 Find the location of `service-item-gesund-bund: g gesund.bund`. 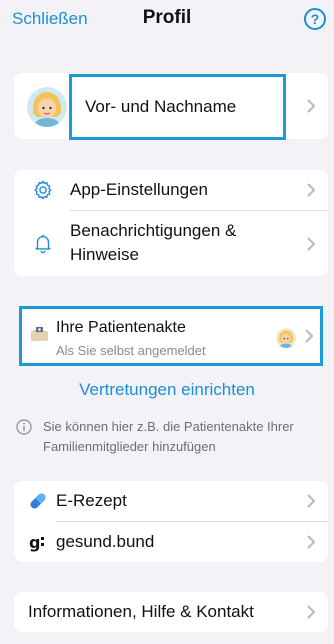

service-item-gesund-bund: g gesund.bund is located at coordinates (171, 542).